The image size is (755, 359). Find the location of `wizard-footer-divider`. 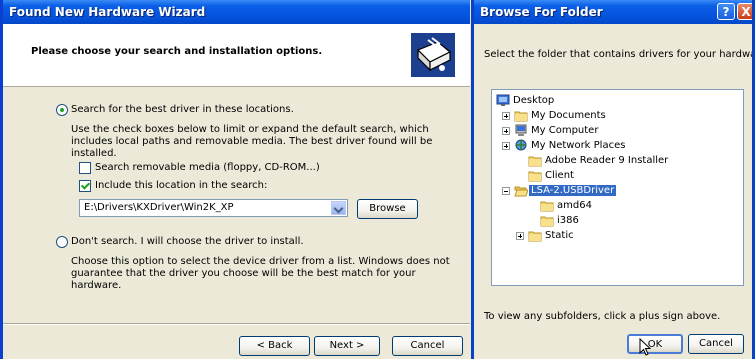

wizard-footer-divider is located at coordinates (236, 324).